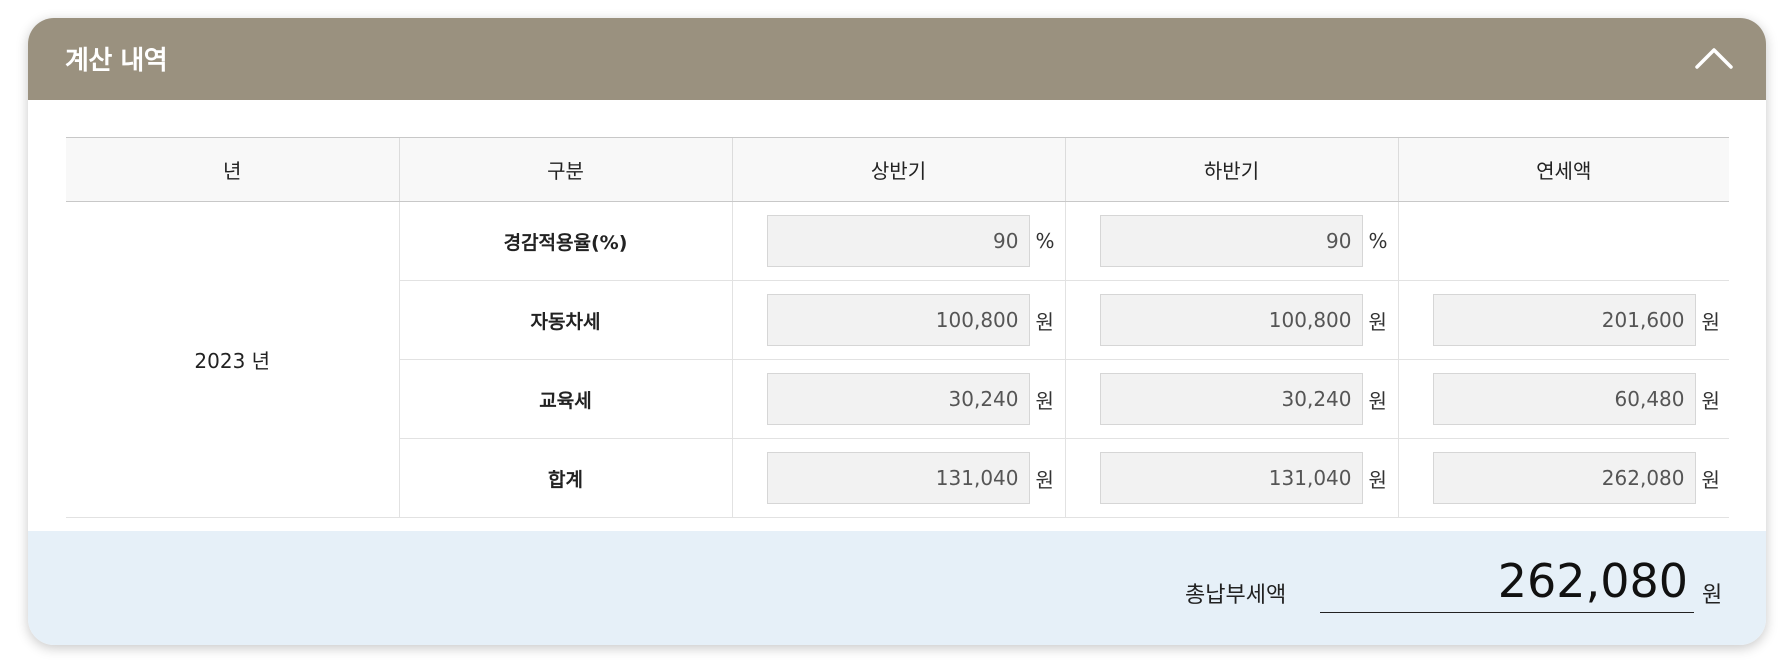  I want to click on header-first-half: 상반기, so click(898, 169).